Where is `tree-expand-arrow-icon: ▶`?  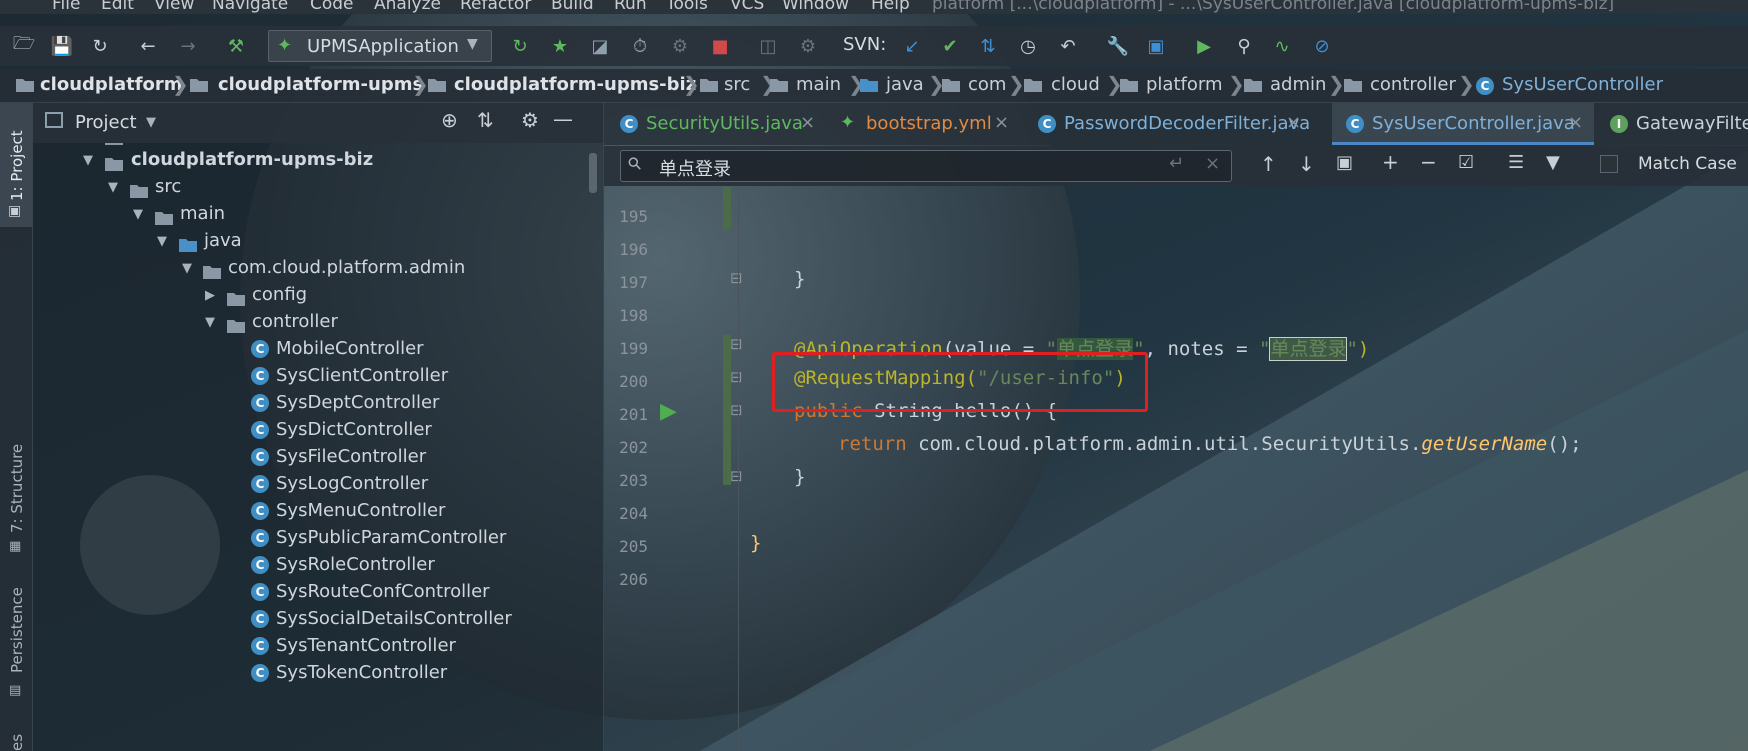
tree-expand-arrow-icon: ▶ is located at coordinates (210, 295).